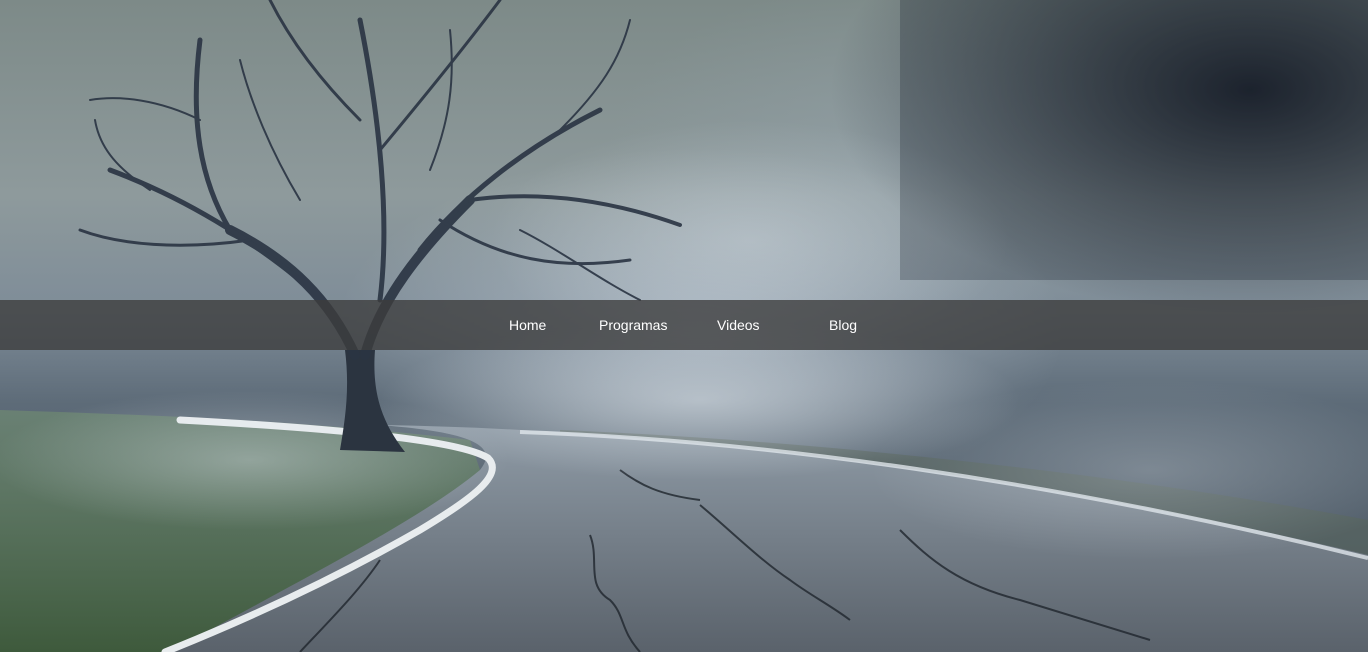  What do you see at coordinates (843, 325) in the screenshot?
I see `nav-blog-link: Blog` at bounding box center [843, 325].